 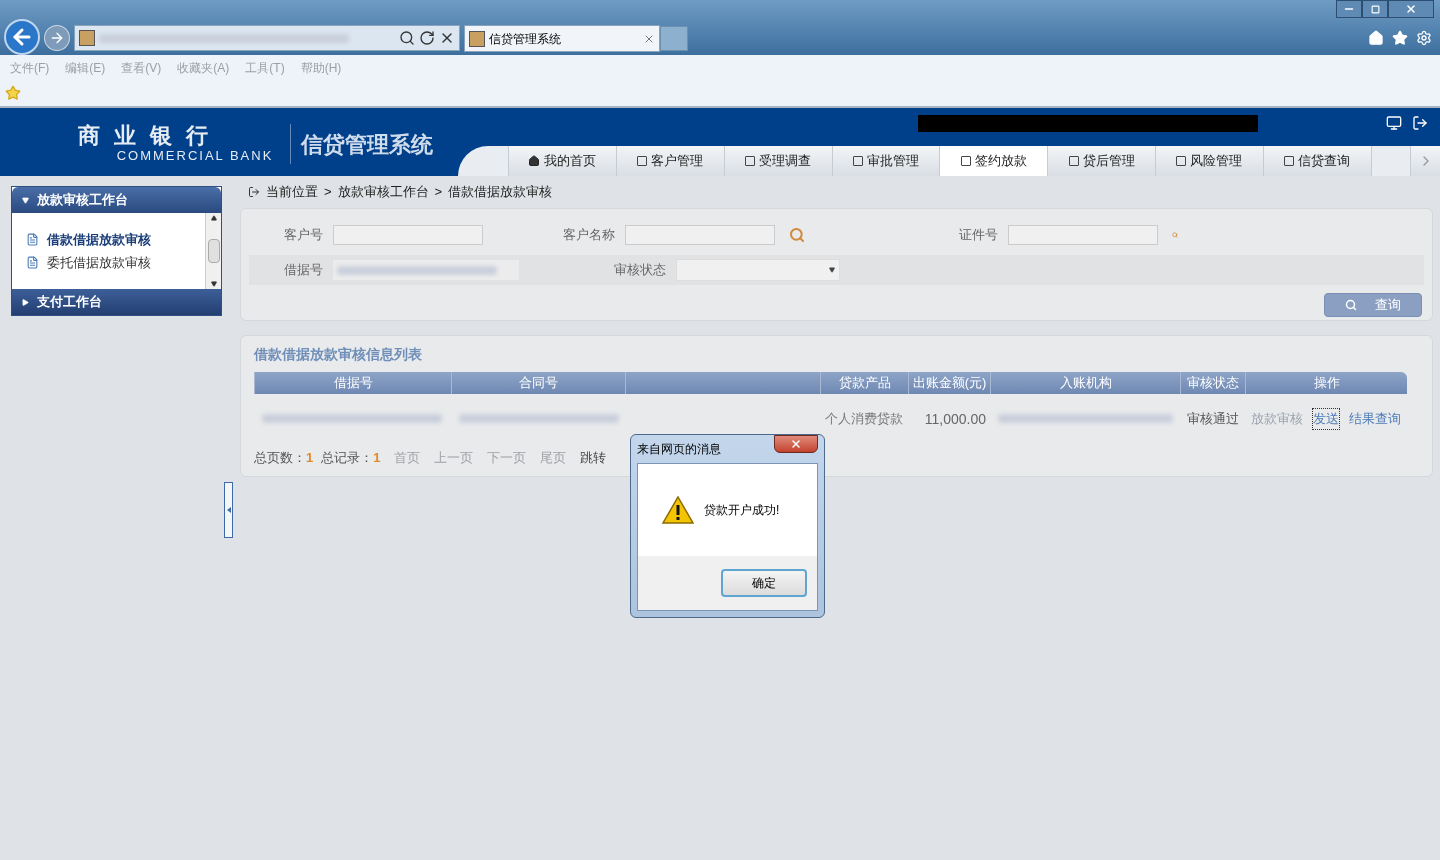 I want to click on sidebar-item: 委托借据放款审核, so click(x=115, y=263).